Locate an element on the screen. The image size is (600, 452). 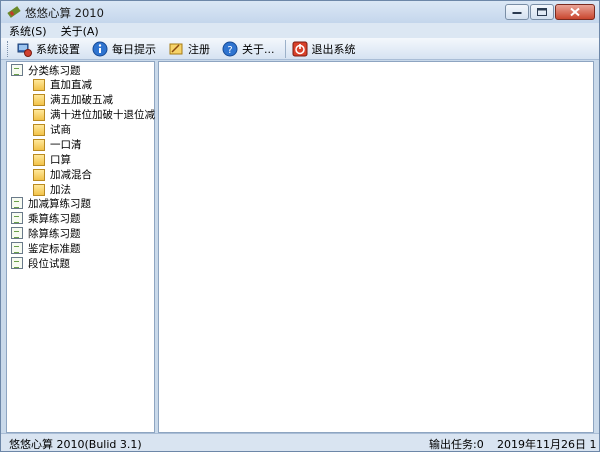
menu-bar: 系统(S) 关于(A) is located at coordinates (300, 30).